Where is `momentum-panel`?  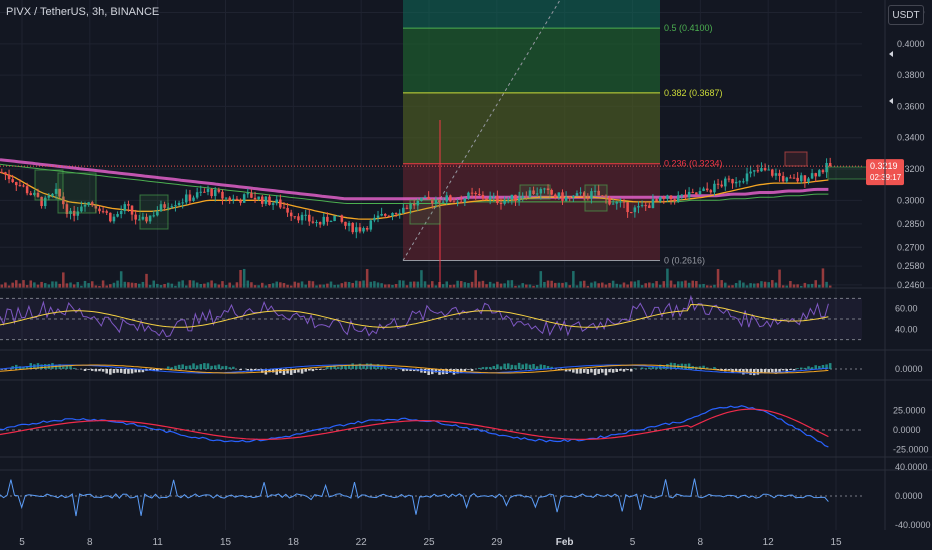 momentum-panel is located at coordinates (431, 497).